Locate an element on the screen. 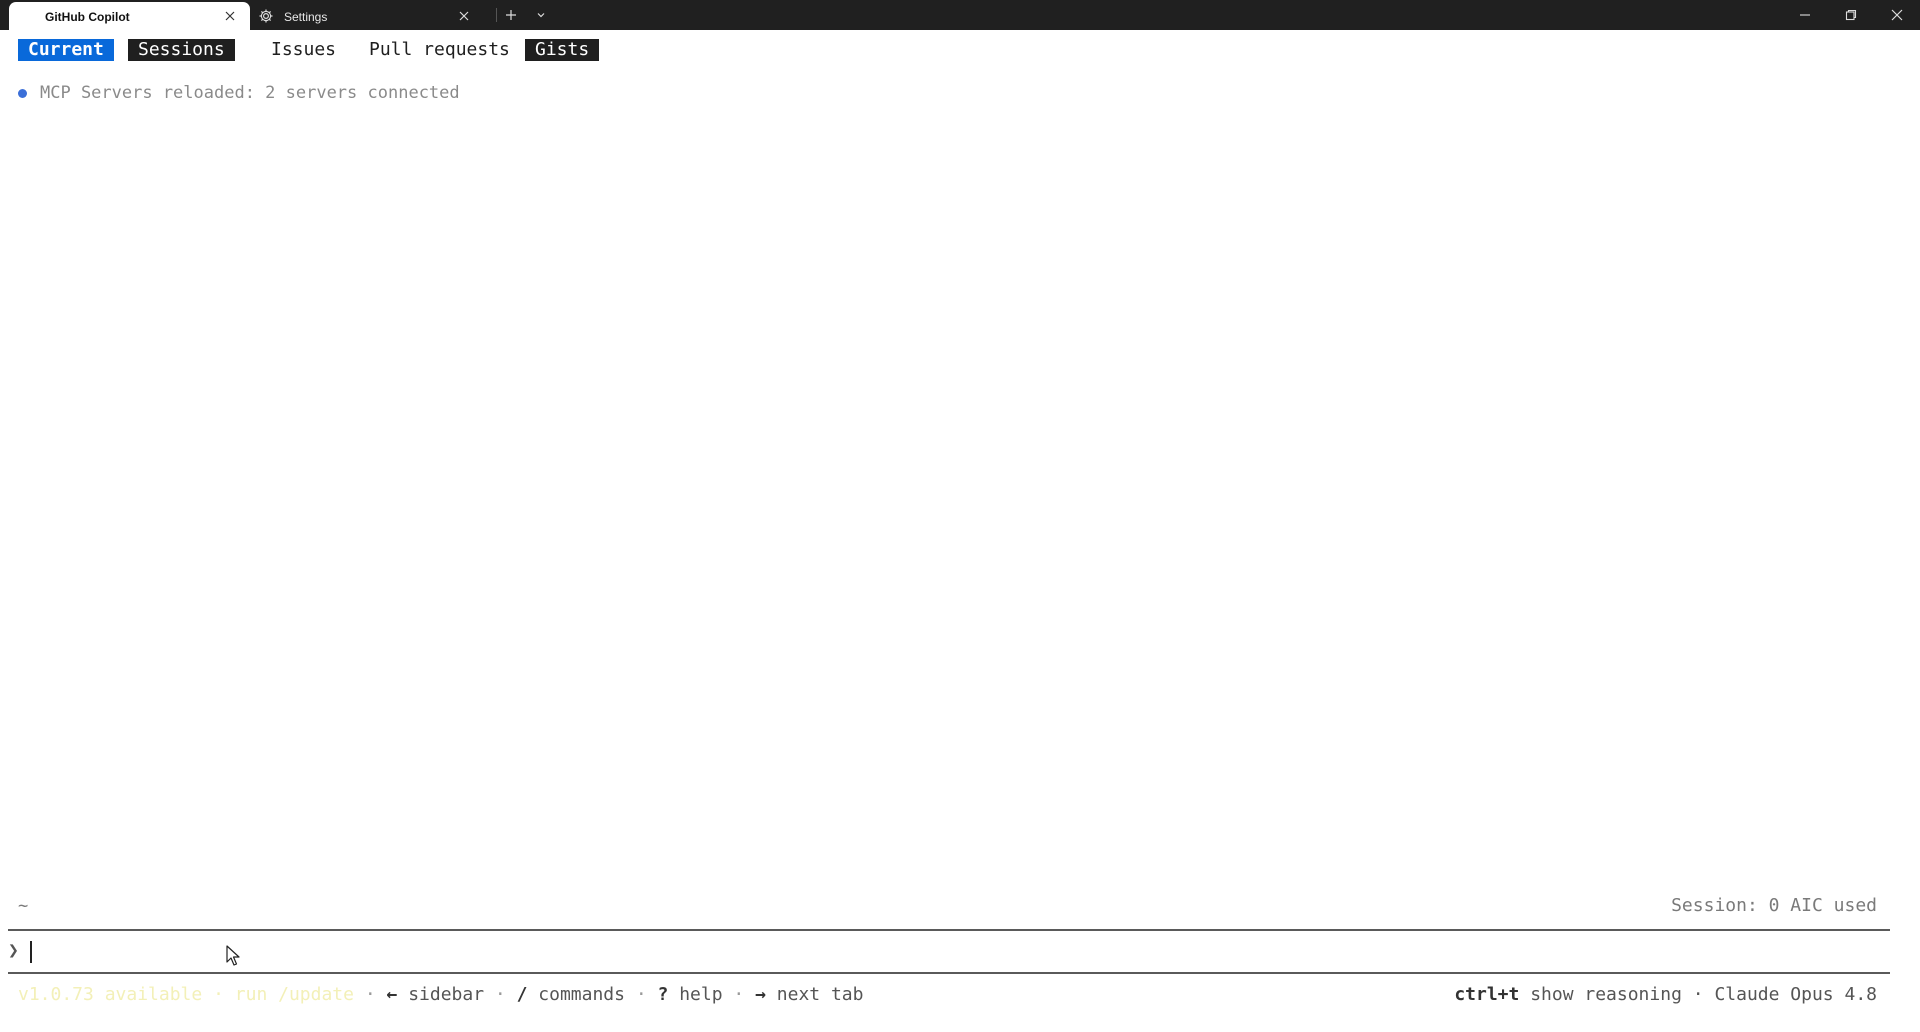 The image size is (1920, 1032). restore-icon is located at coordinates (1851, 15).